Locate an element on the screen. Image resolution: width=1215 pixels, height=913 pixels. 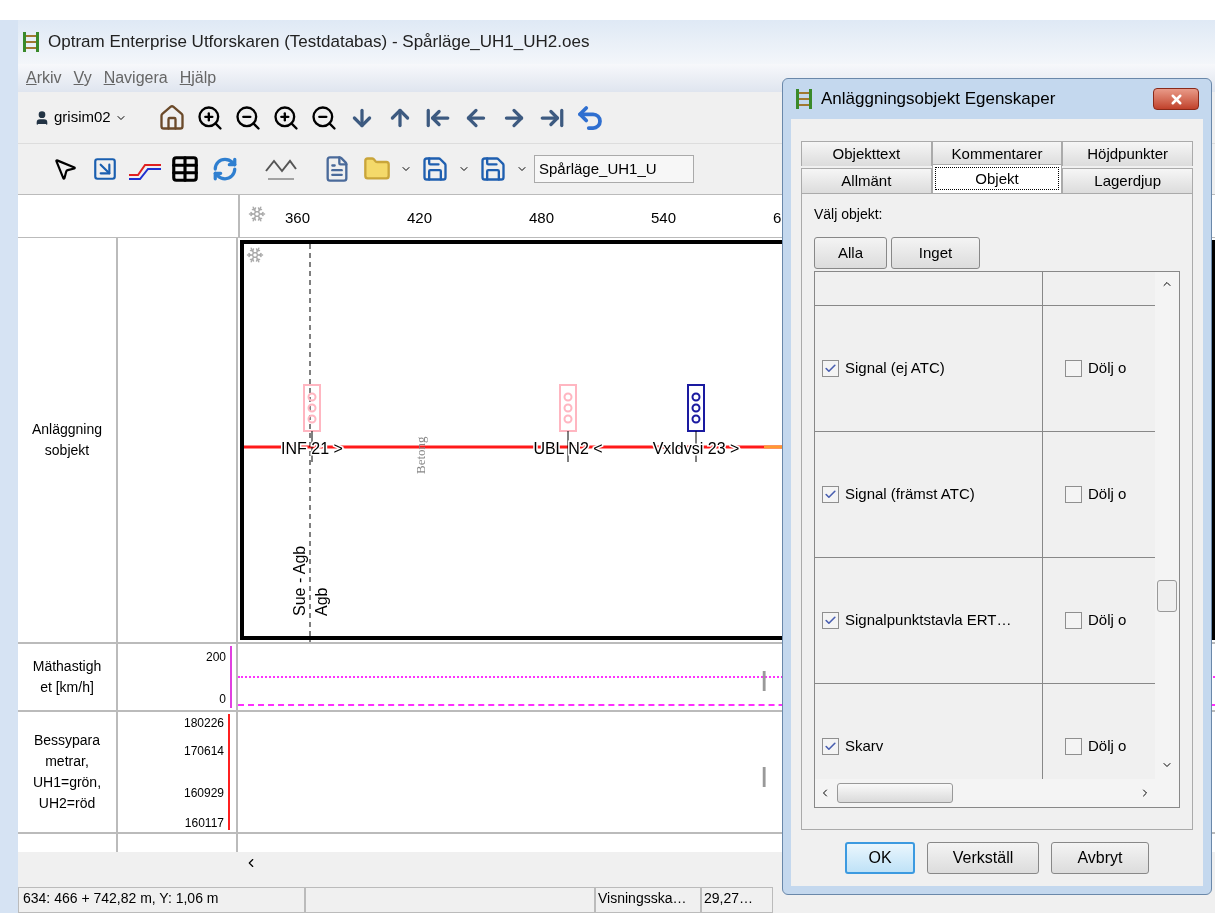
row-label: Bessypara metrar, UH1=grön, UH2=röd is located at coordinates (68, 772).